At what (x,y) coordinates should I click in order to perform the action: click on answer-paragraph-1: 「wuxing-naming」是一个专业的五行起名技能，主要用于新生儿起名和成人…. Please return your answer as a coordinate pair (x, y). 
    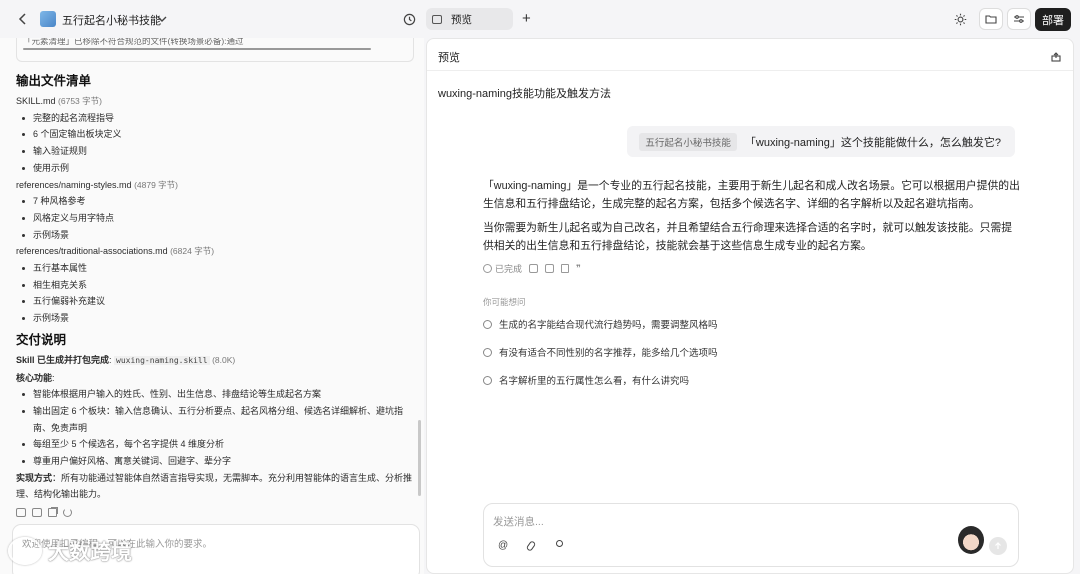
    Looking at the image, I should click on (751, 195).